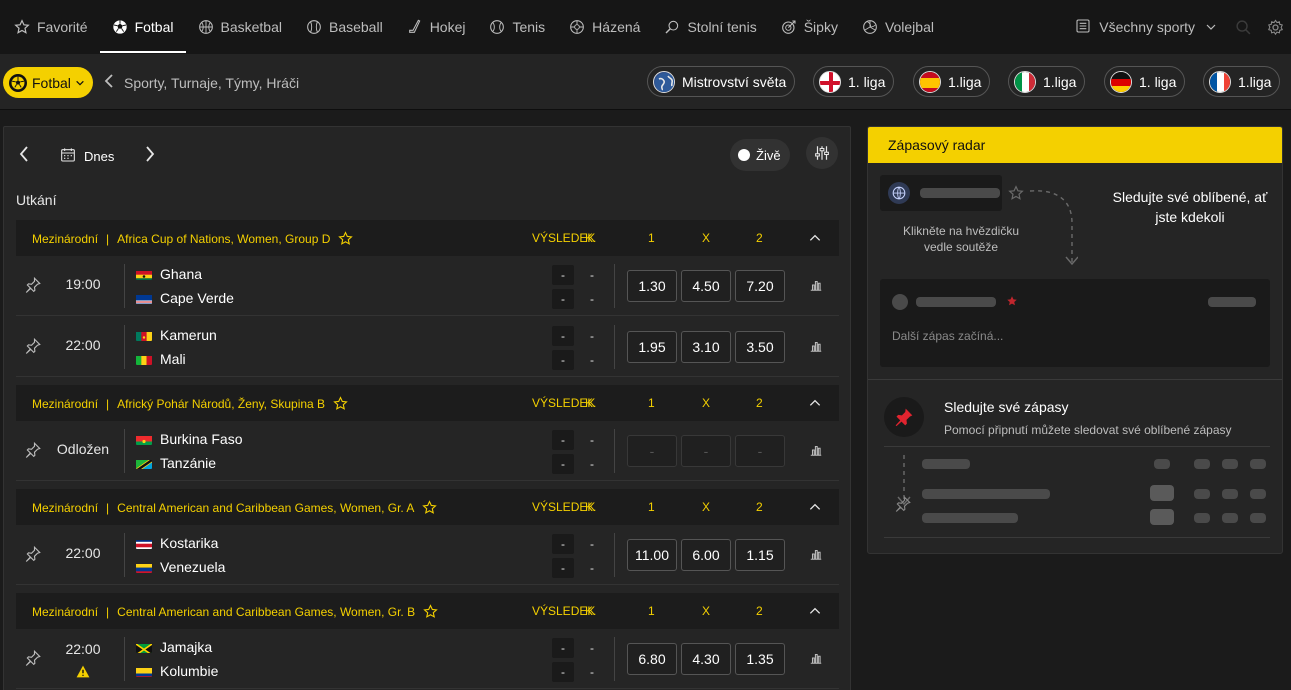 Image resolution: width=1291 pixels, height=690 pixels. What do you see at coordinates (822, 153) in the screenshot?
I see `filter-button` at bounding box center [822, 153].